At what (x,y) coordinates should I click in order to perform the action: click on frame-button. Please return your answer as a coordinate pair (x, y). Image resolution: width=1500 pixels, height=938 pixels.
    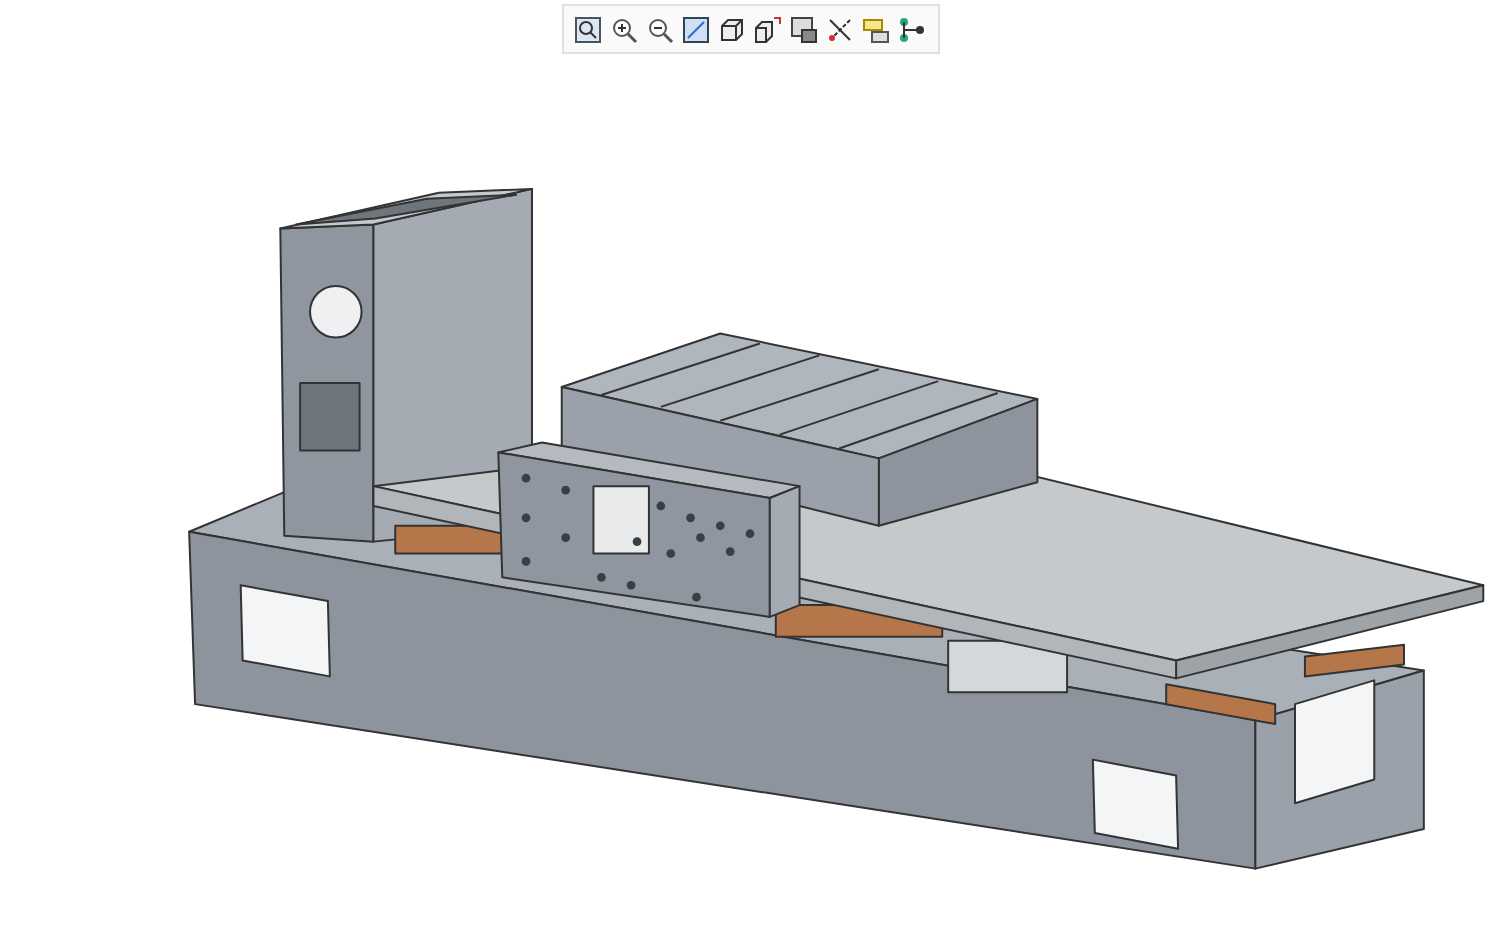
    Looking at the image, I should click on (696, 29).